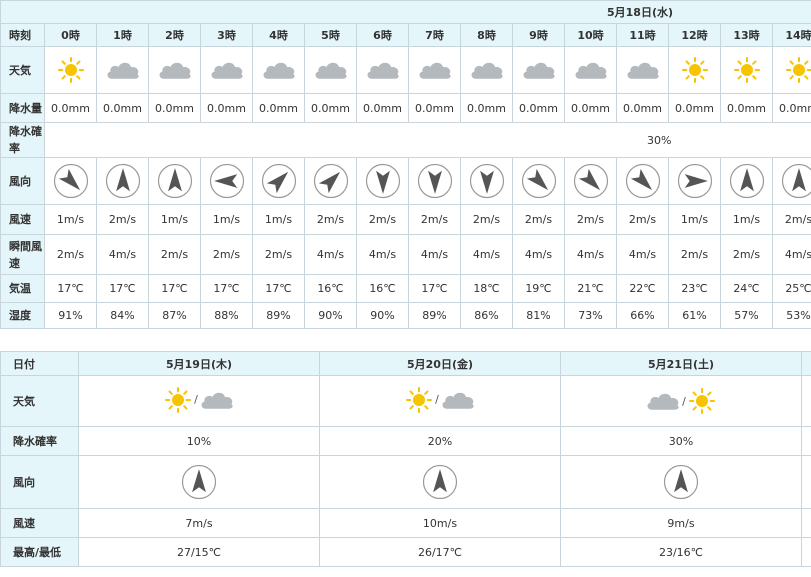  I want to click on hour-gust-cell: 2m/s, so click(226, 254).